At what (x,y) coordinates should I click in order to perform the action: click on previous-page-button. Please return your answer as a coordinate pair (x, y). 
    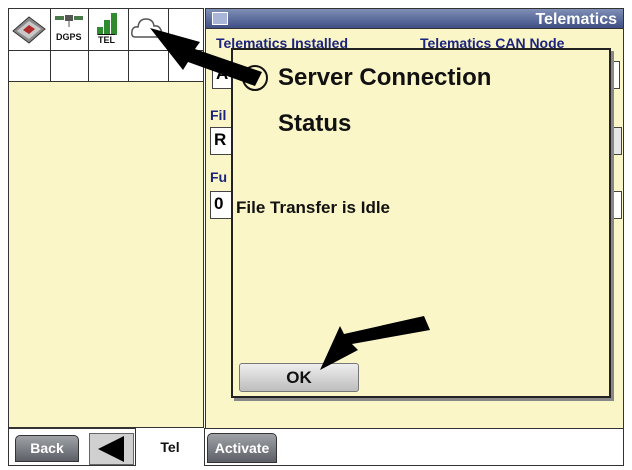
    Looking at the image, I should click on (111, 449).